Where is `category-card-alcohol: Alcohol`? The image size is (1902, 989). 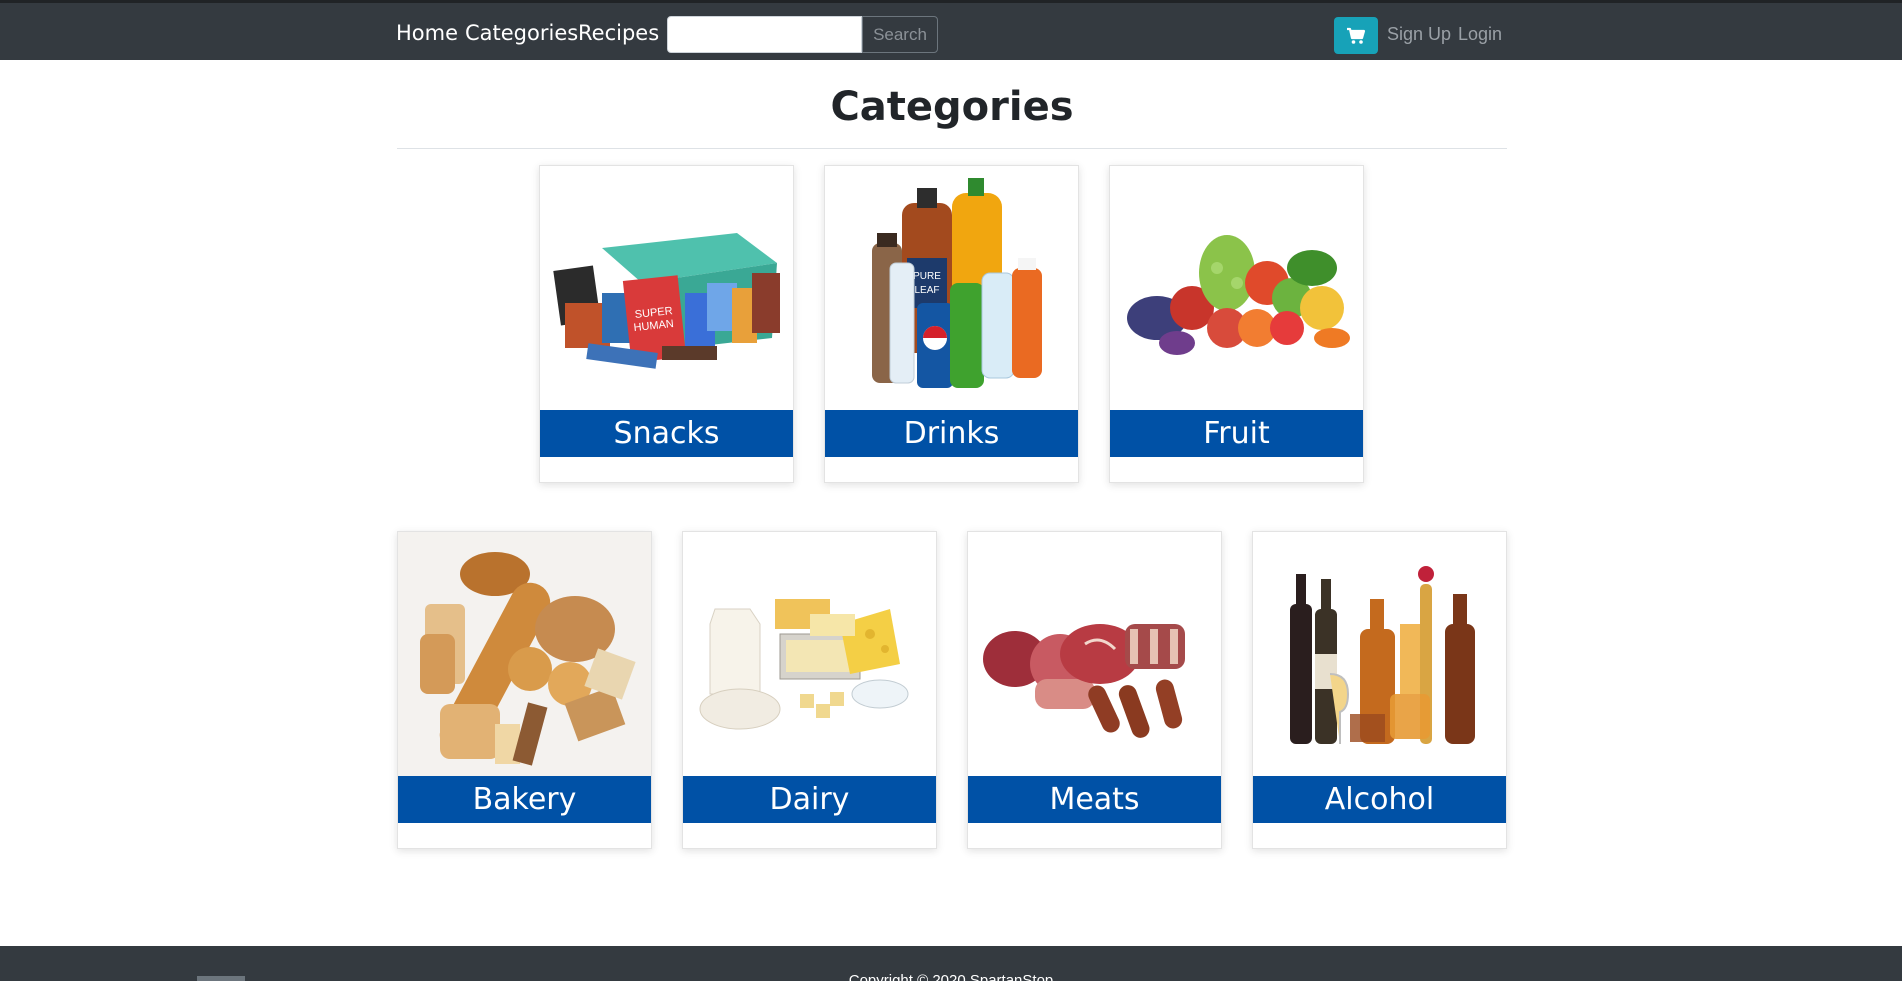
category-card-alcohol: Alcohol is located at coordinates (1379, 690).